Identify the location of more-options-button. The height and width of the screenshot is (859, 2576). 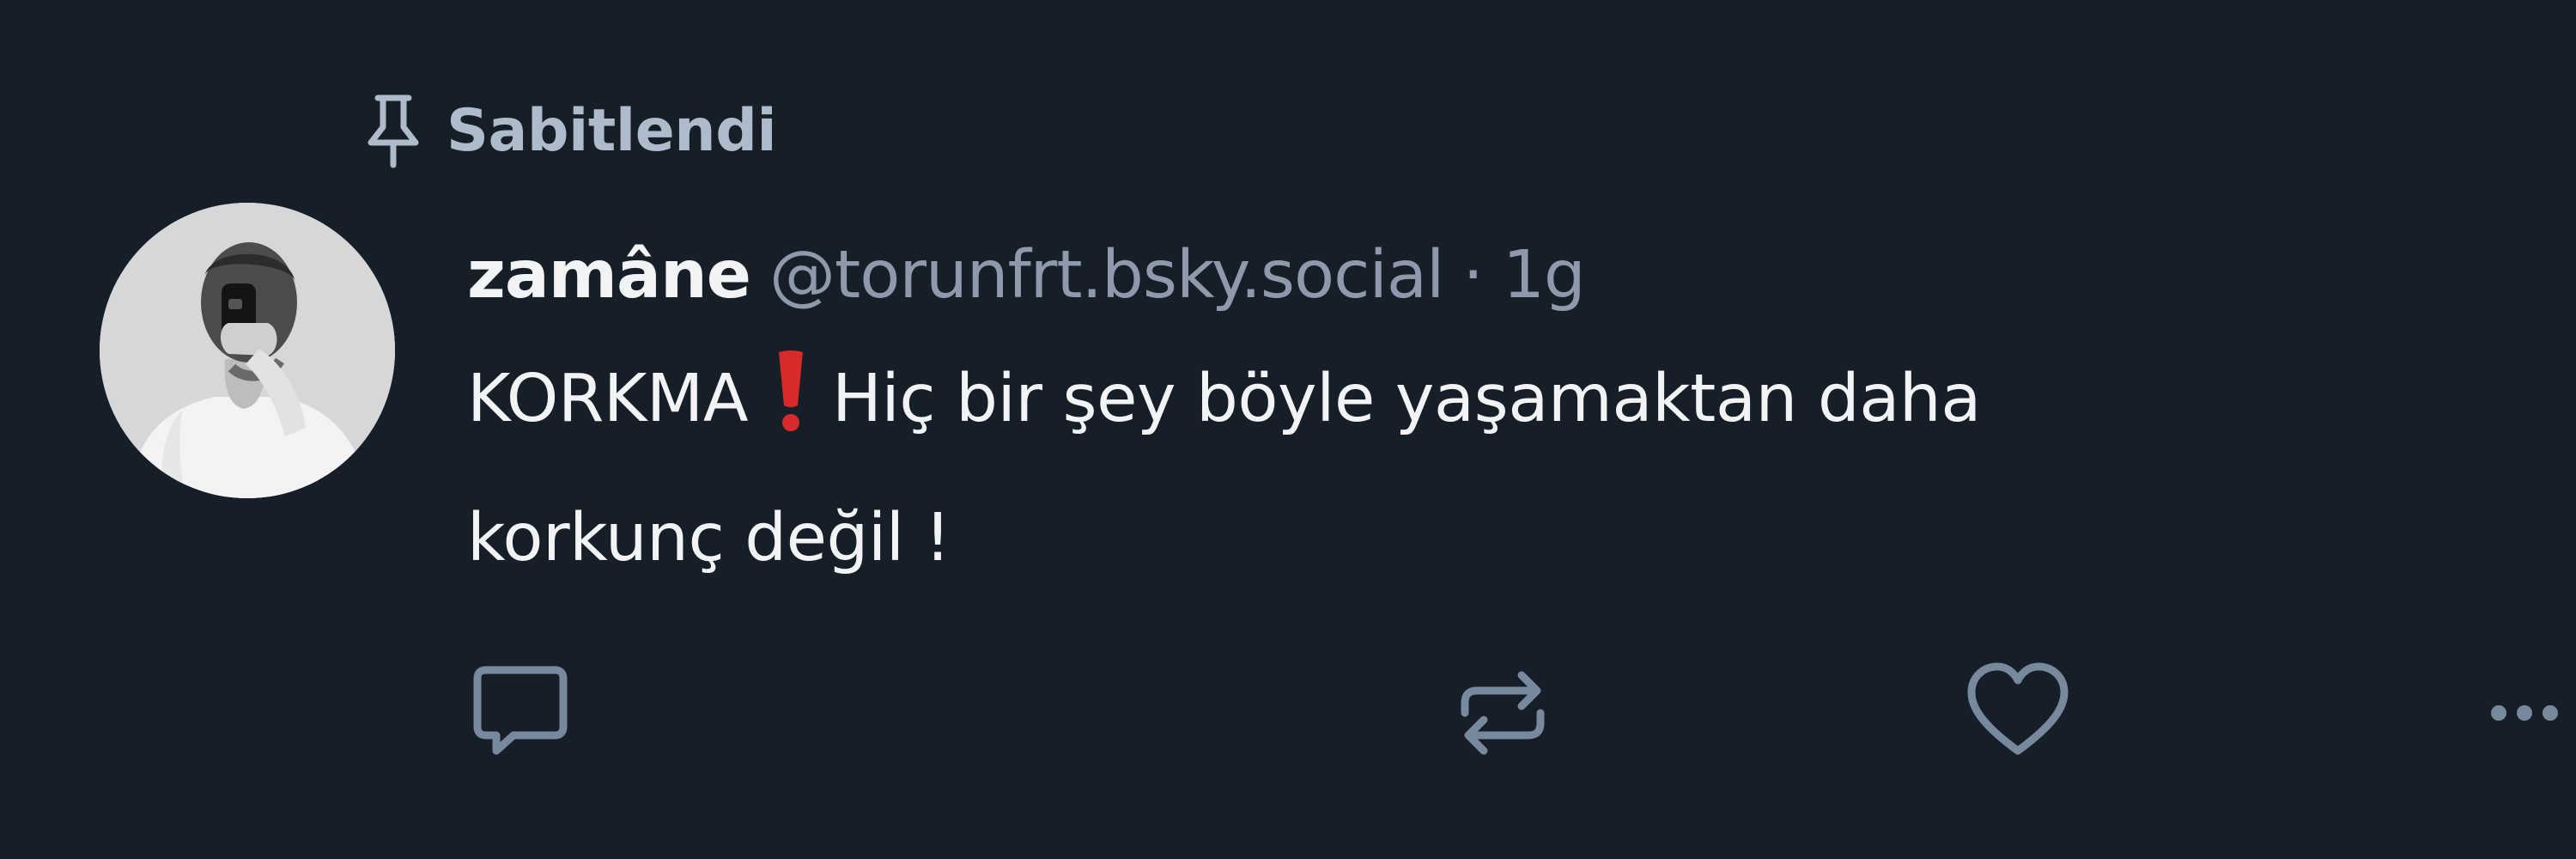
(2520, 713).